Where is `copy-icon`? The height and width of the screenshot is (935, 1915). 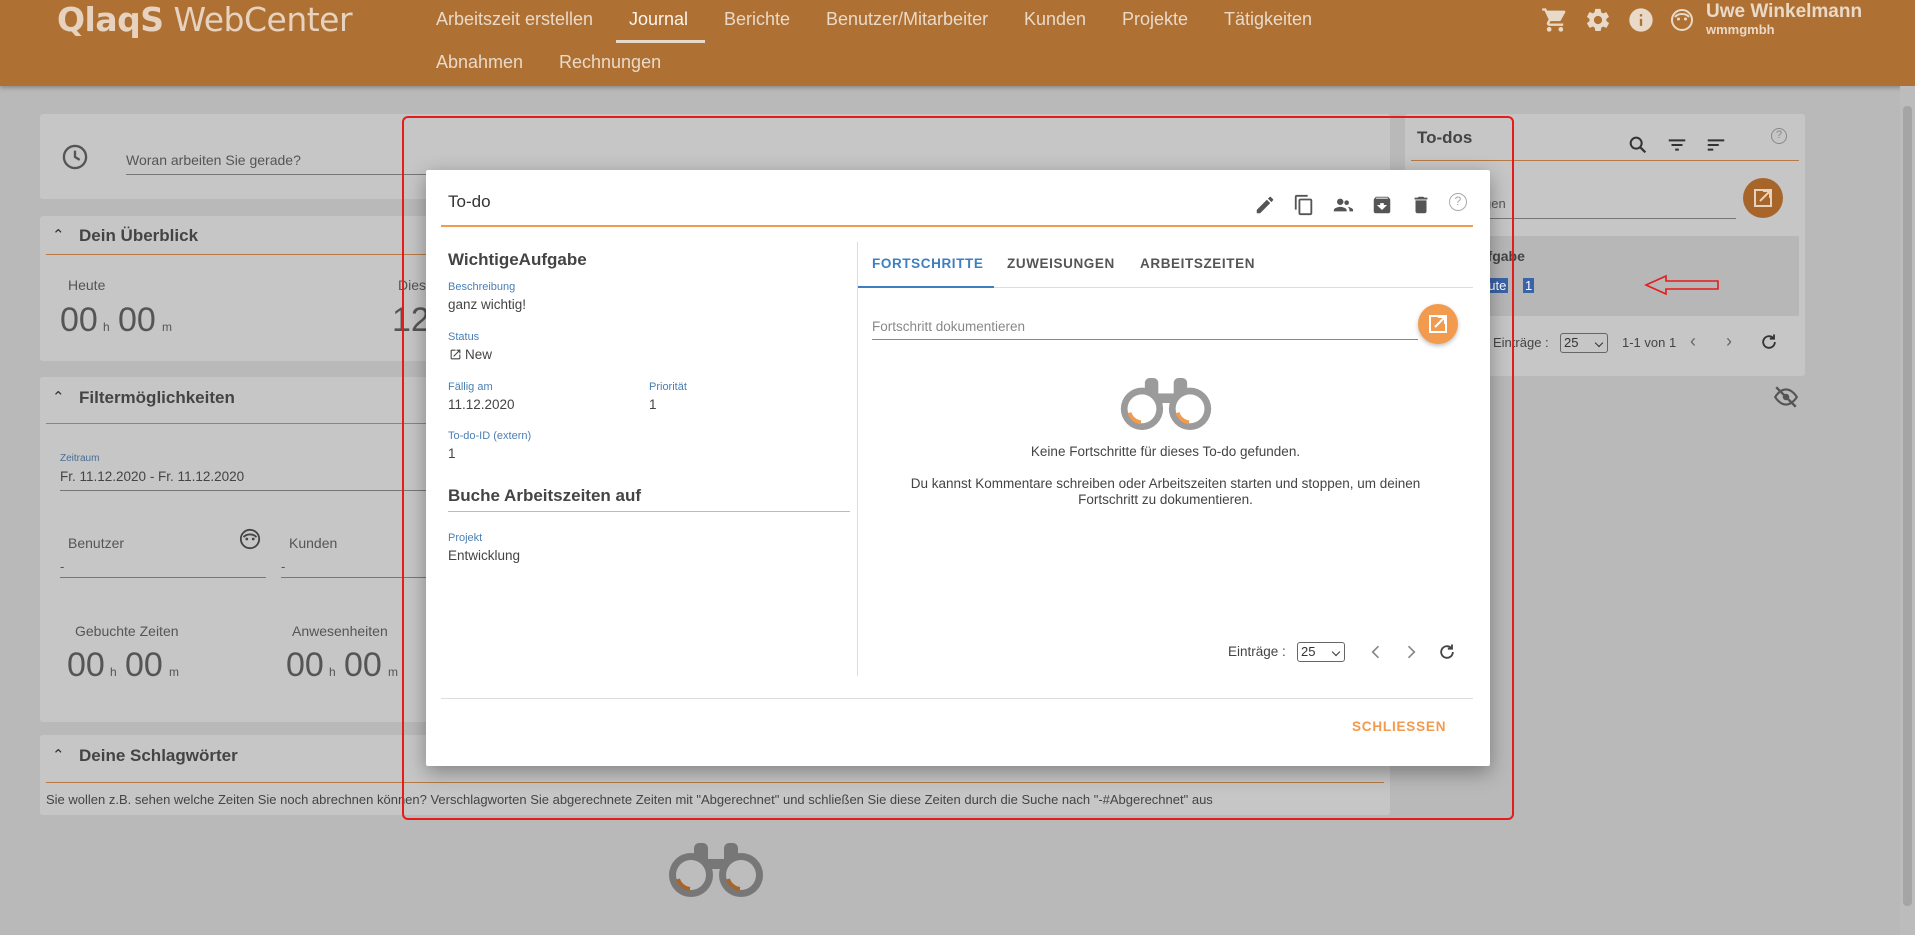 copy-icon is located at coordinates (1304, 205).